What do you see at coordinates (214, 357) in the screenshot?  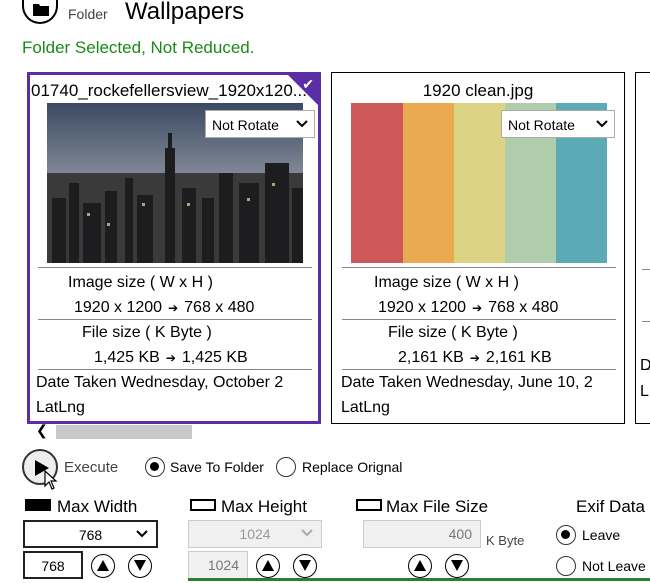 I see `file-to: 1,425 KB` at bounding box center [214, 357].